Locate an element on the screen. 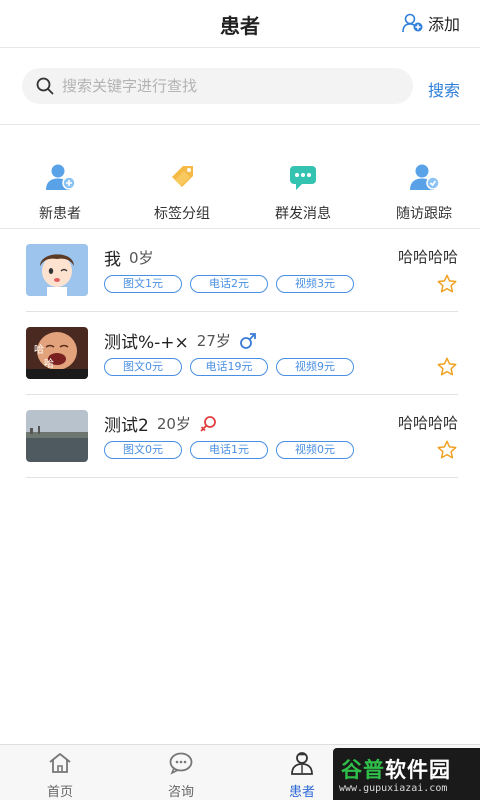 This screenshot has width=480, height=800. lake-photo-avatar is located at coordinates (57, 436).